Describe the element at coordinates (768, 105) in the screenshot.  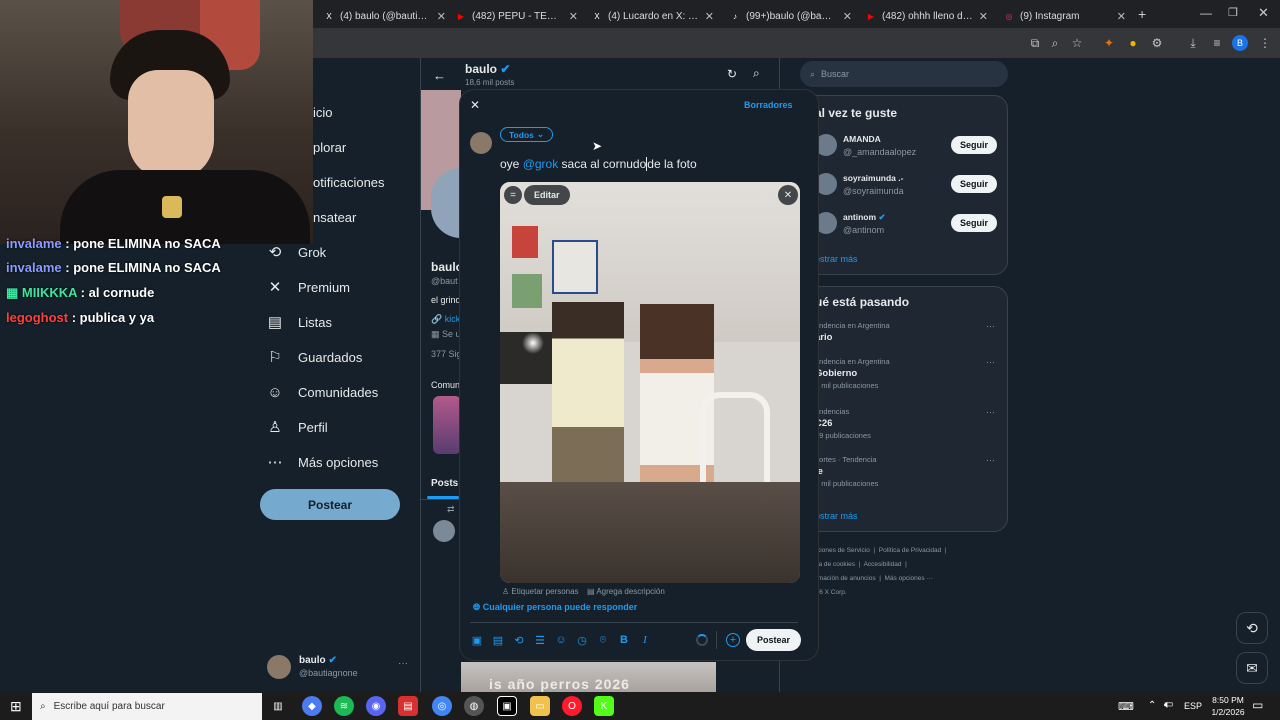
I see `drafts-button: Borradores` at that location.